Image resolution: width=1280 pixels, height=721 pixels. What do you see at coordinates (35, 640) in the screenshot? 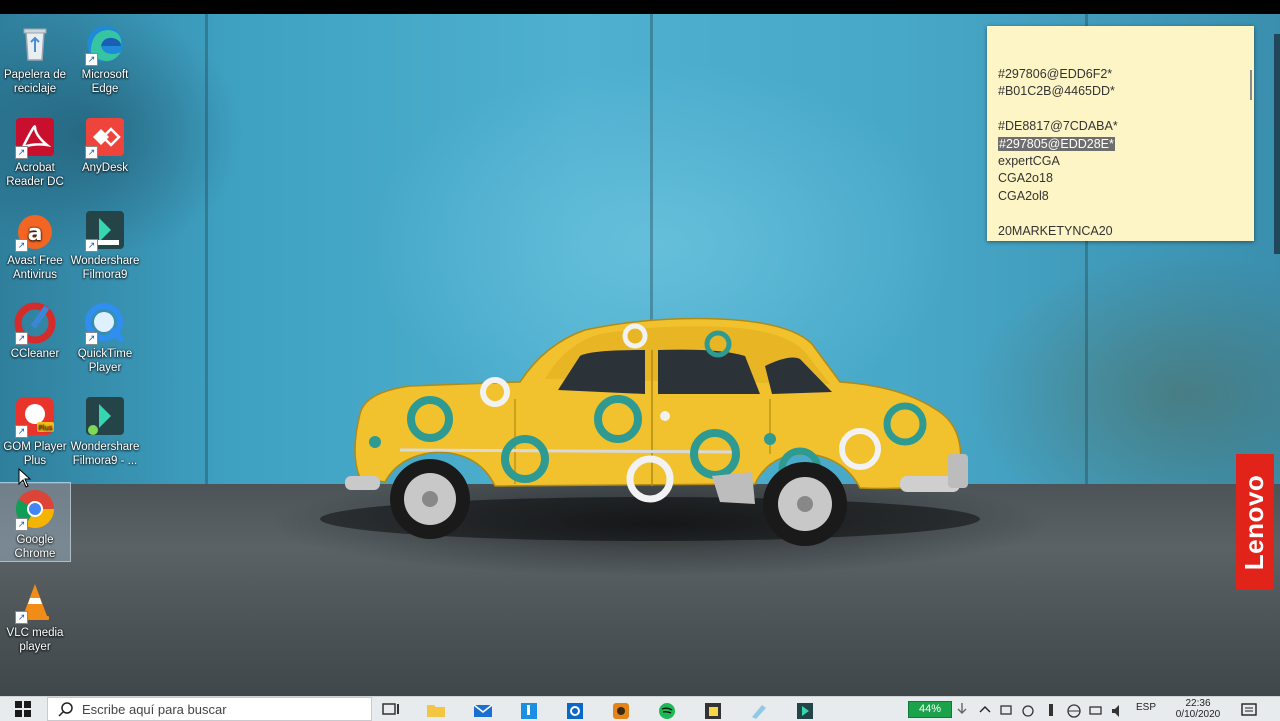
I see `desktop-icon-label: VLC media player` at bounding box center [35, 640].